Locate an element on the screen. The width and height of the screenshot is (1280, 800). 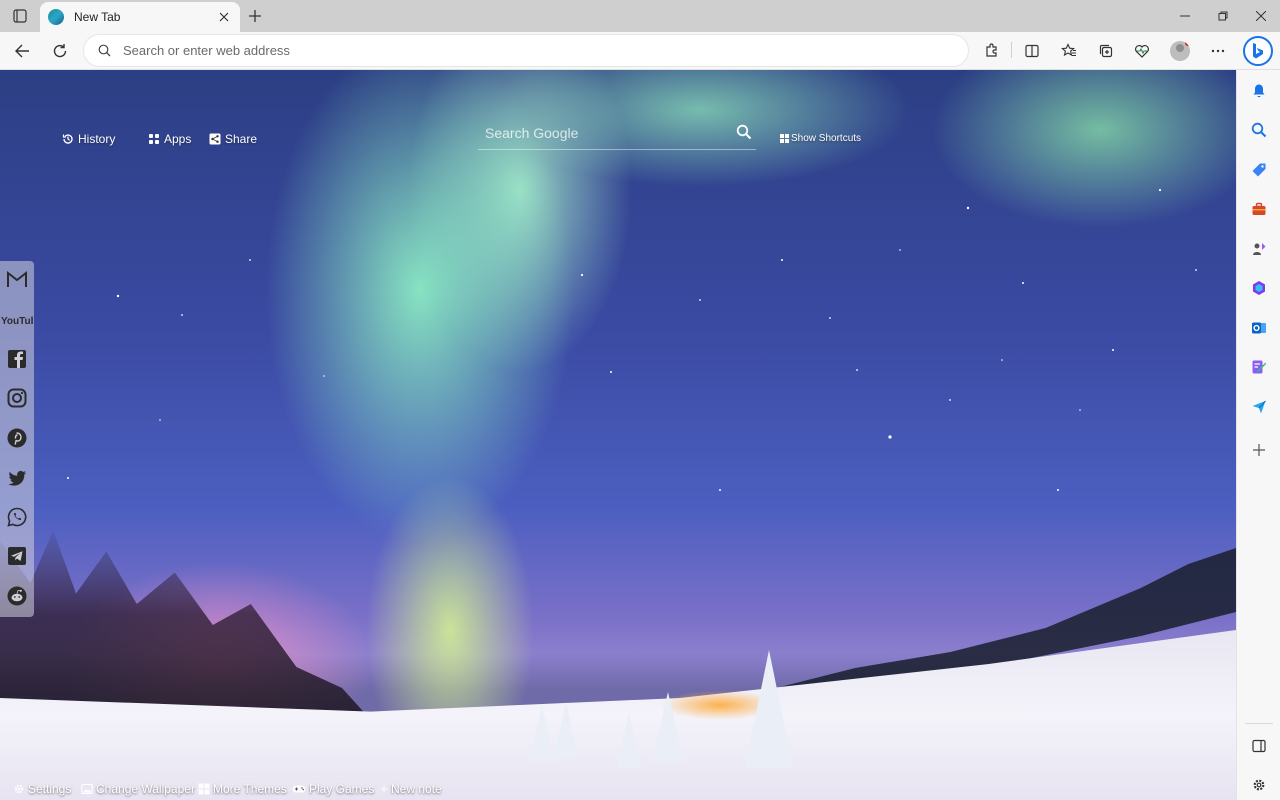
youtube-link: YouTube is located at coordinates (17, 320).